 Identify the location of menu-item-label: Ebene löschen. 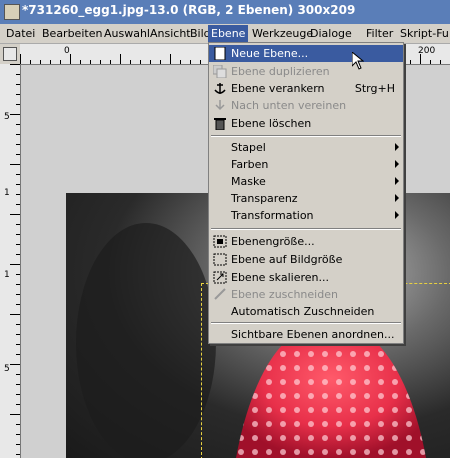
(271, 123).